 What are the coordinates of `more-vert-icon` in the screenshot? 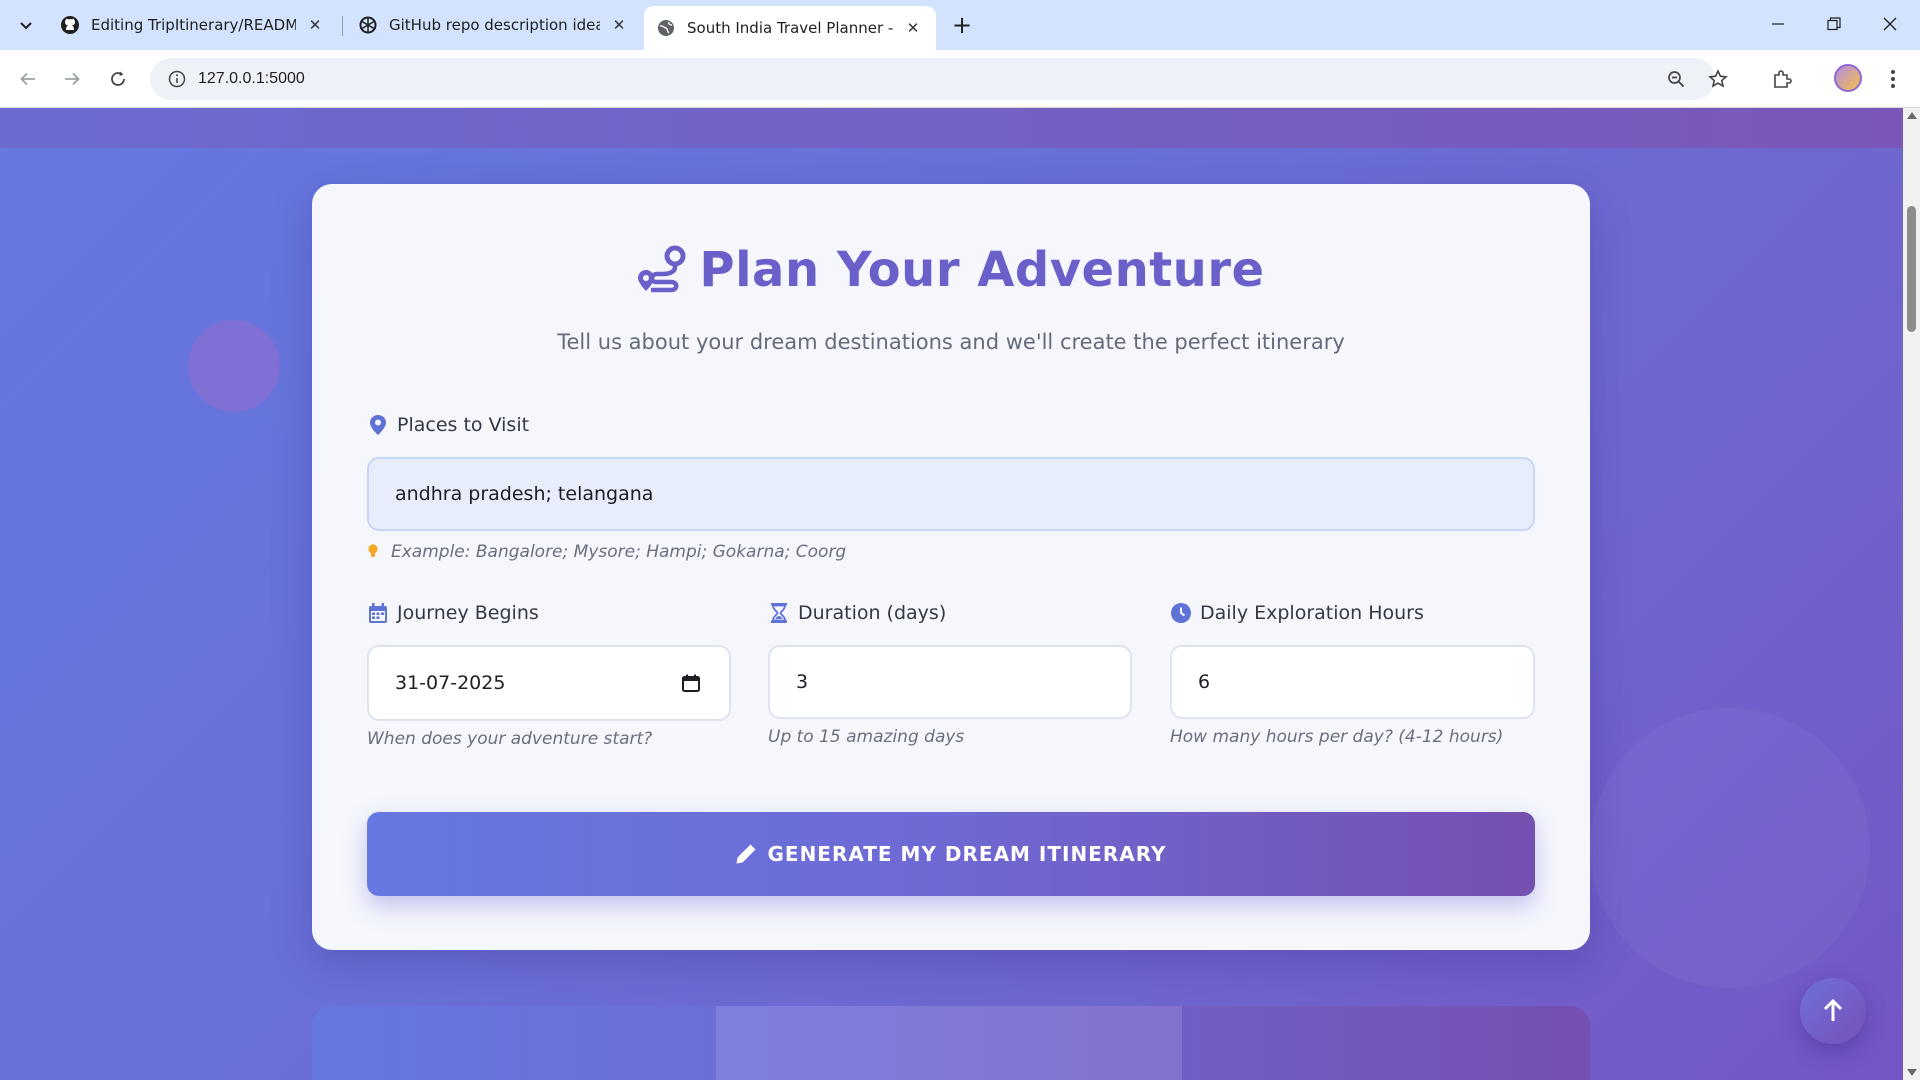 It's located at (1893, 79).